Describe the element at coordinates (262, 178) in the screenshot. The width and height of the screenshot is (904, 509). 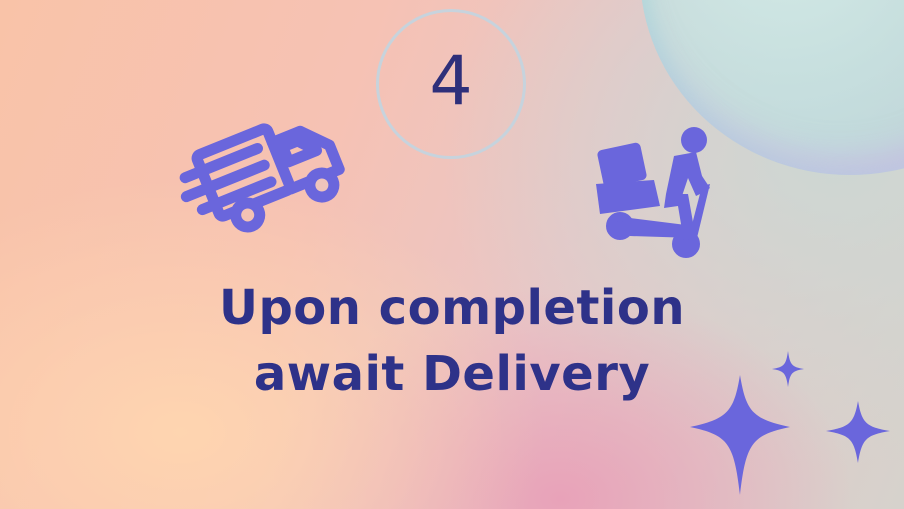
I see `delivery-truck-icon` at that location.